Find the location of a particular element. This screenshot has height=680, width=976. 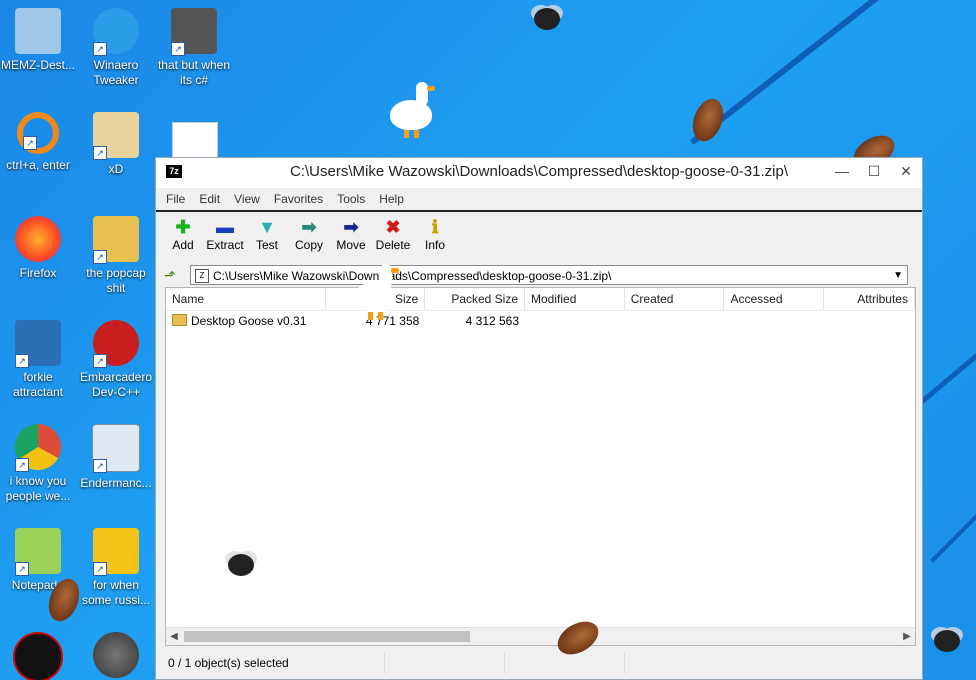

menu-view: View is located at coordinates (247, 199).